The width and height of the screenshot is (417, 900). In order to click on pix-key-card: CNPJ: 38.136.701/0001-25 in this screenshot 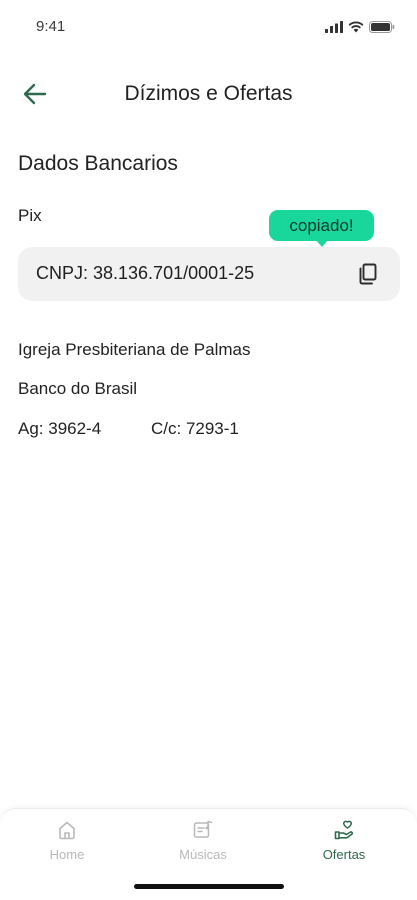, I will do `click(209, 274)`.